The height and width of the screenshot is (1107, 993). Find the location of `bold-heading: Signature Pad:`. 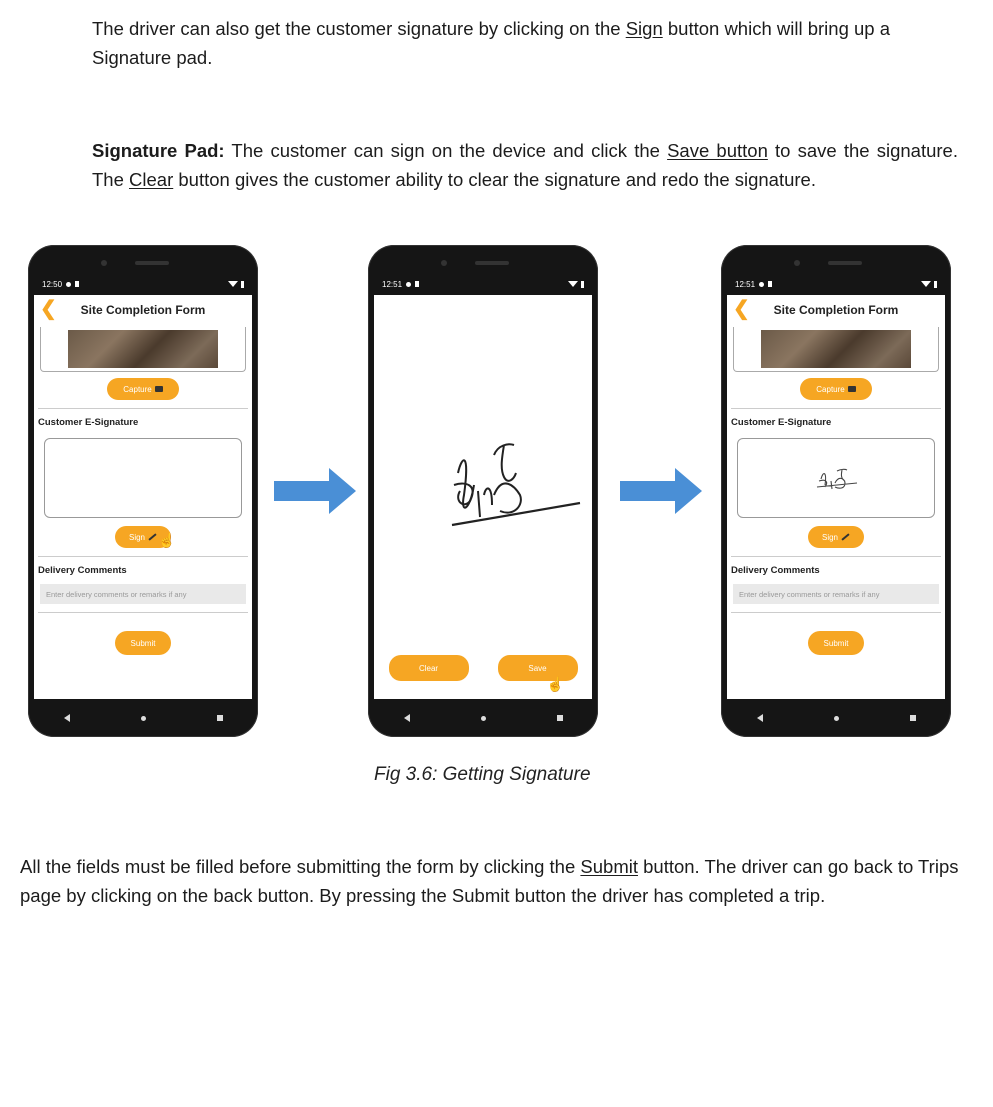

bold-heading: Signature Pad: is located at coordinates (158, 150).